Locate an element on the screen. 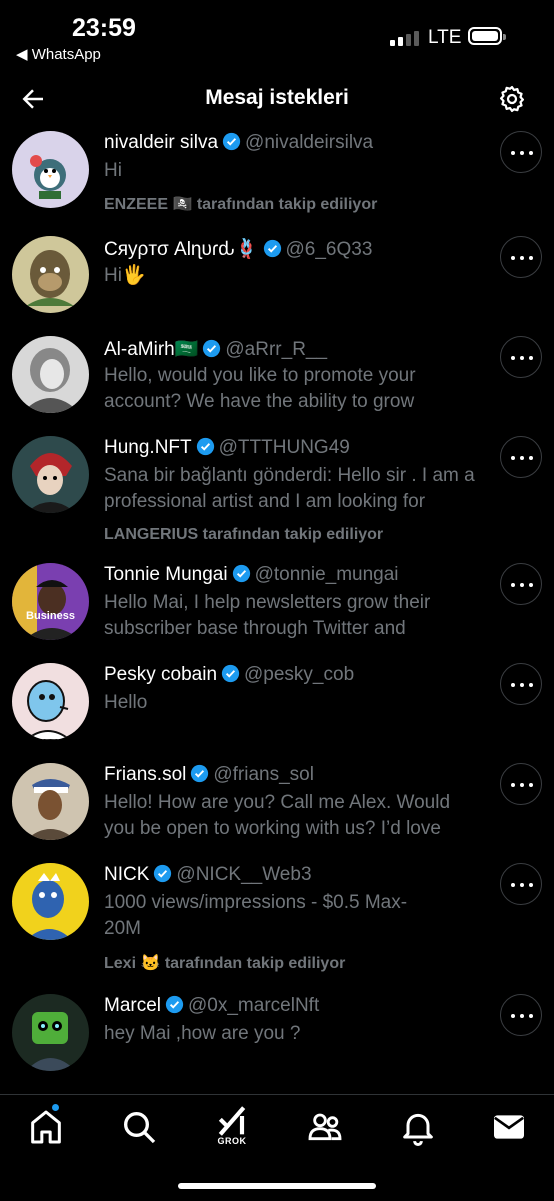 This screenshot has height=1201, width=554. sender-handle: @TTTHUNG49 is located at coordinates (284, 447).